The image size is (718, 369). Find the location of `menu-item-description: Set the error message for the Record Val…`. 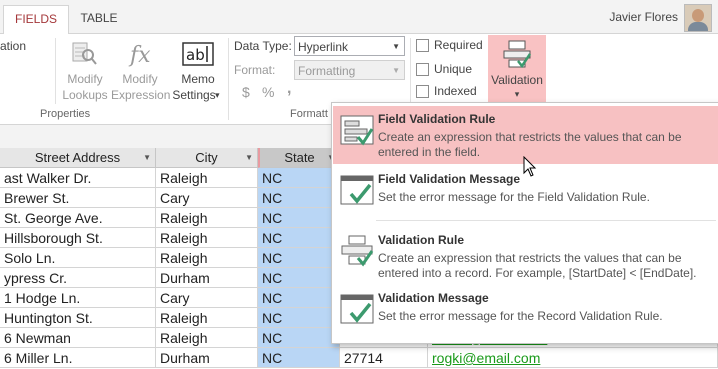

menu-item-description: Set the error message for the Record Val… is located at coordinates (520, 316).